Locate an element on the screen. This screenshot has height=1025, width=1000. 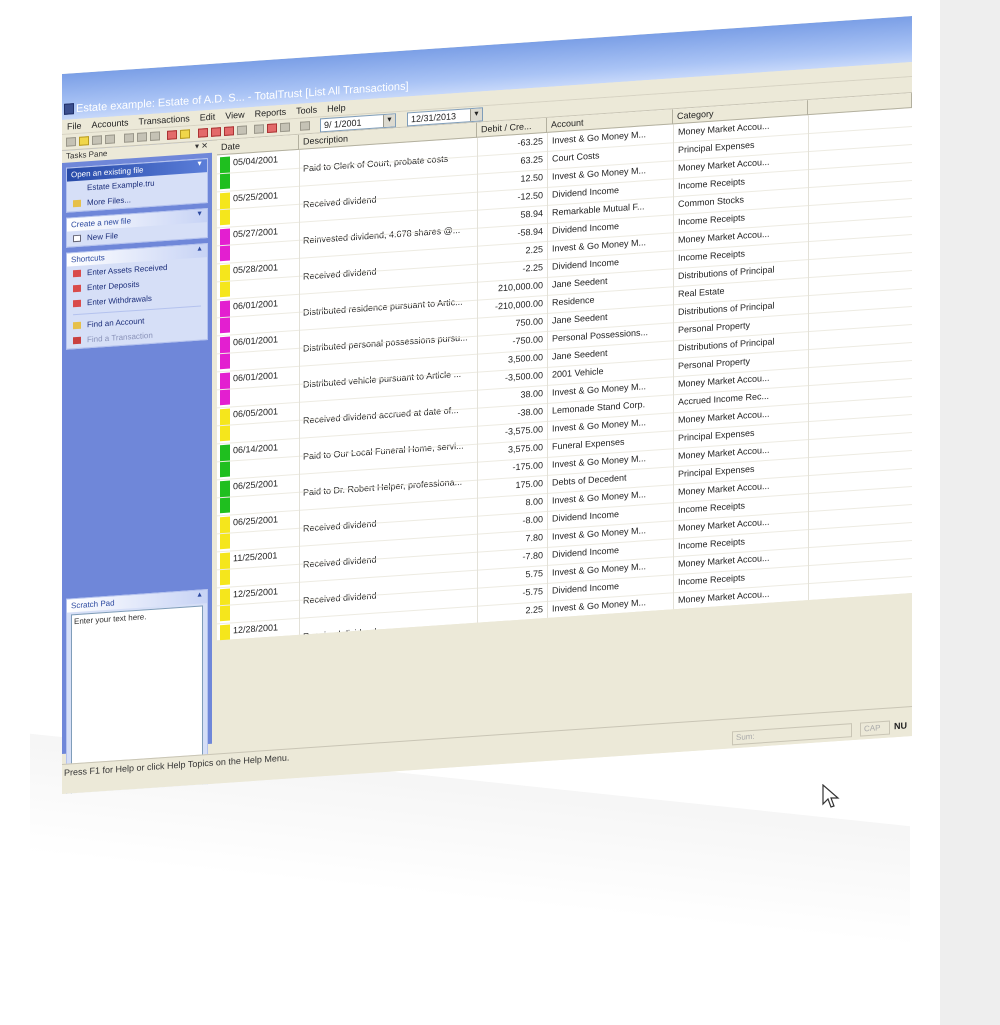
funnel-icon is located at coordinates (285, 127).